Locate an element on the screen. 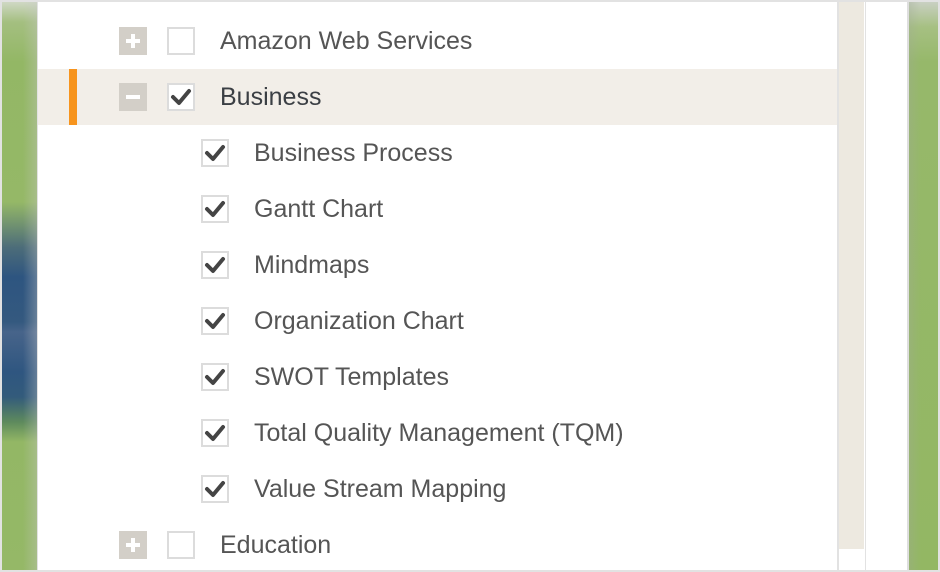 Image resolution: width=940 pixels, height=572 pixels. tree-item-business: Business is located at coordinates (437, 97).